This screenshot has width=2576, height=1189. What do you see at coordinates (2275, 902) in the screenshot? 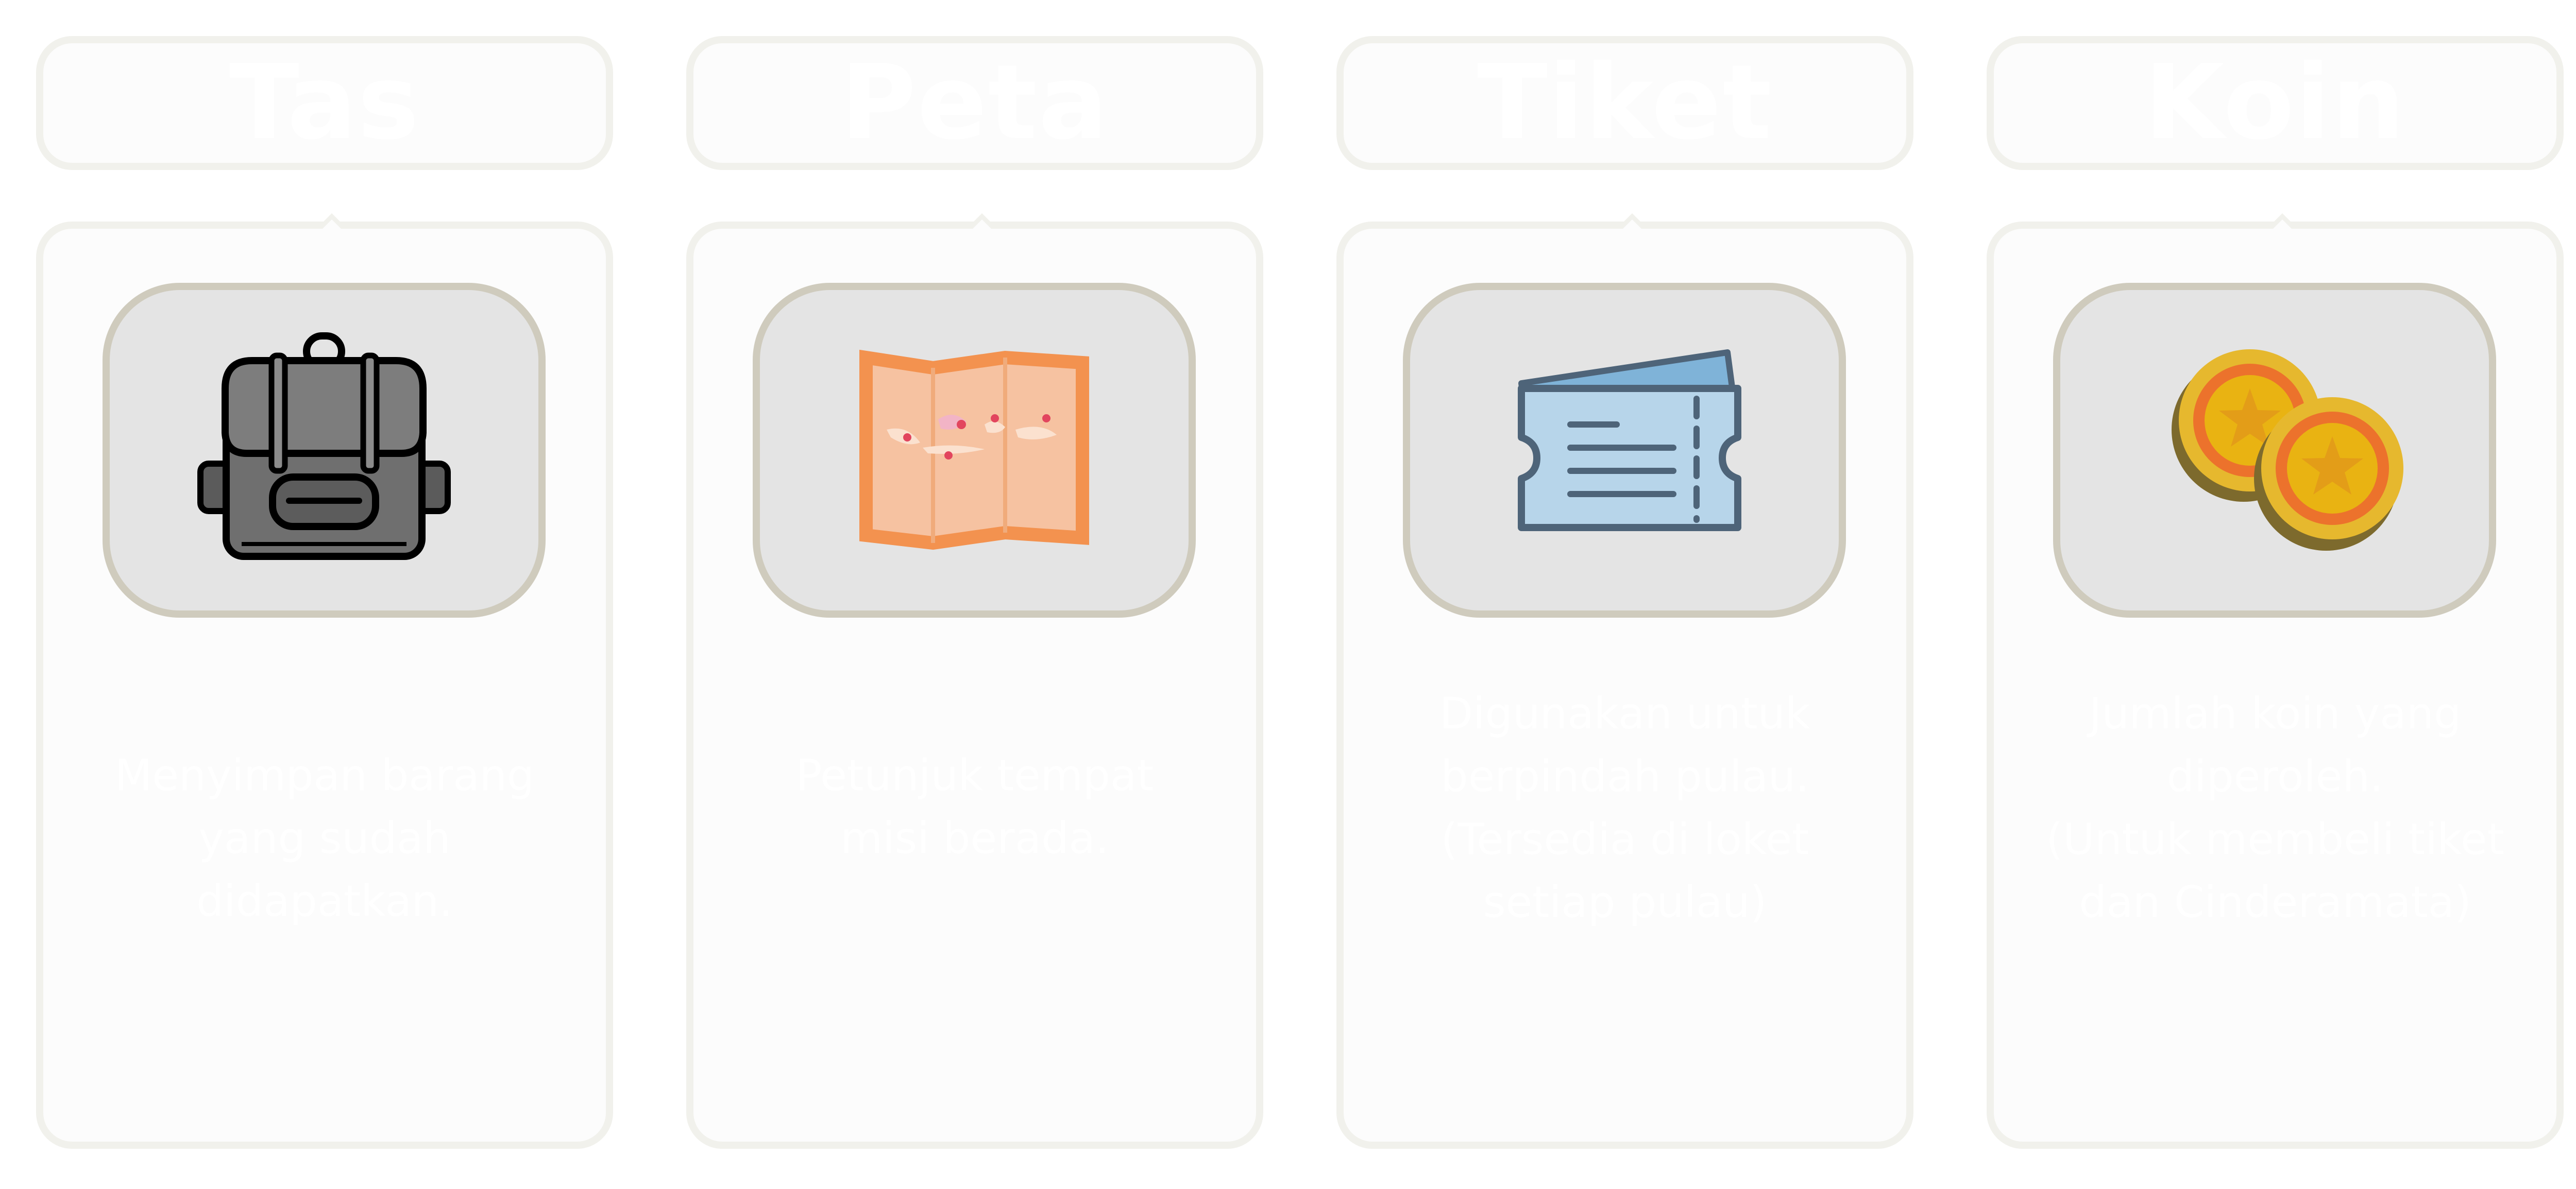
I see `description-line: dan Cinderamata)` at bounding box center [2275, 902].